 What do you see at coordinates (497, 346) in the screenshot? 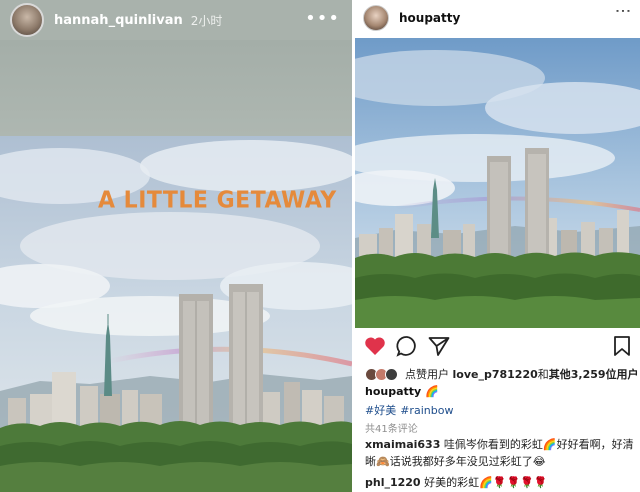
I see `post-actions` at bounding box center [497, 346].